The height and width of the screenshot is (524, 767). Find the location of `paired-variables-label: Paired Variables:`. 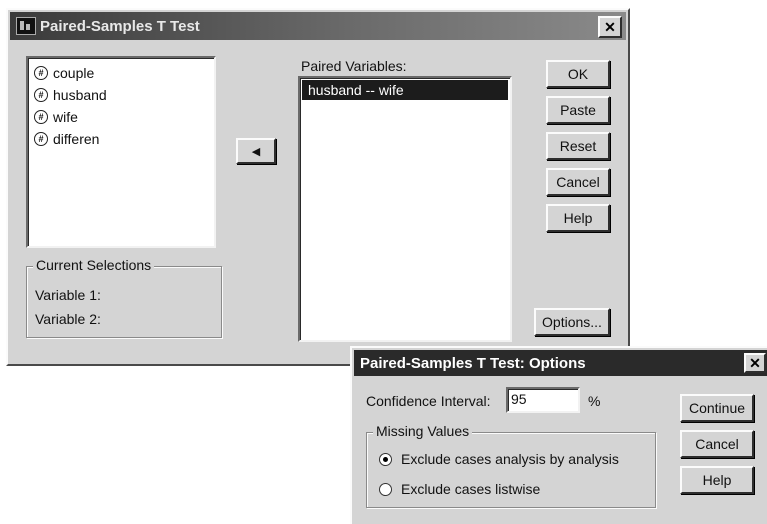

paired-variables-label: Paired Variables: is located at coordinates (354, 66).